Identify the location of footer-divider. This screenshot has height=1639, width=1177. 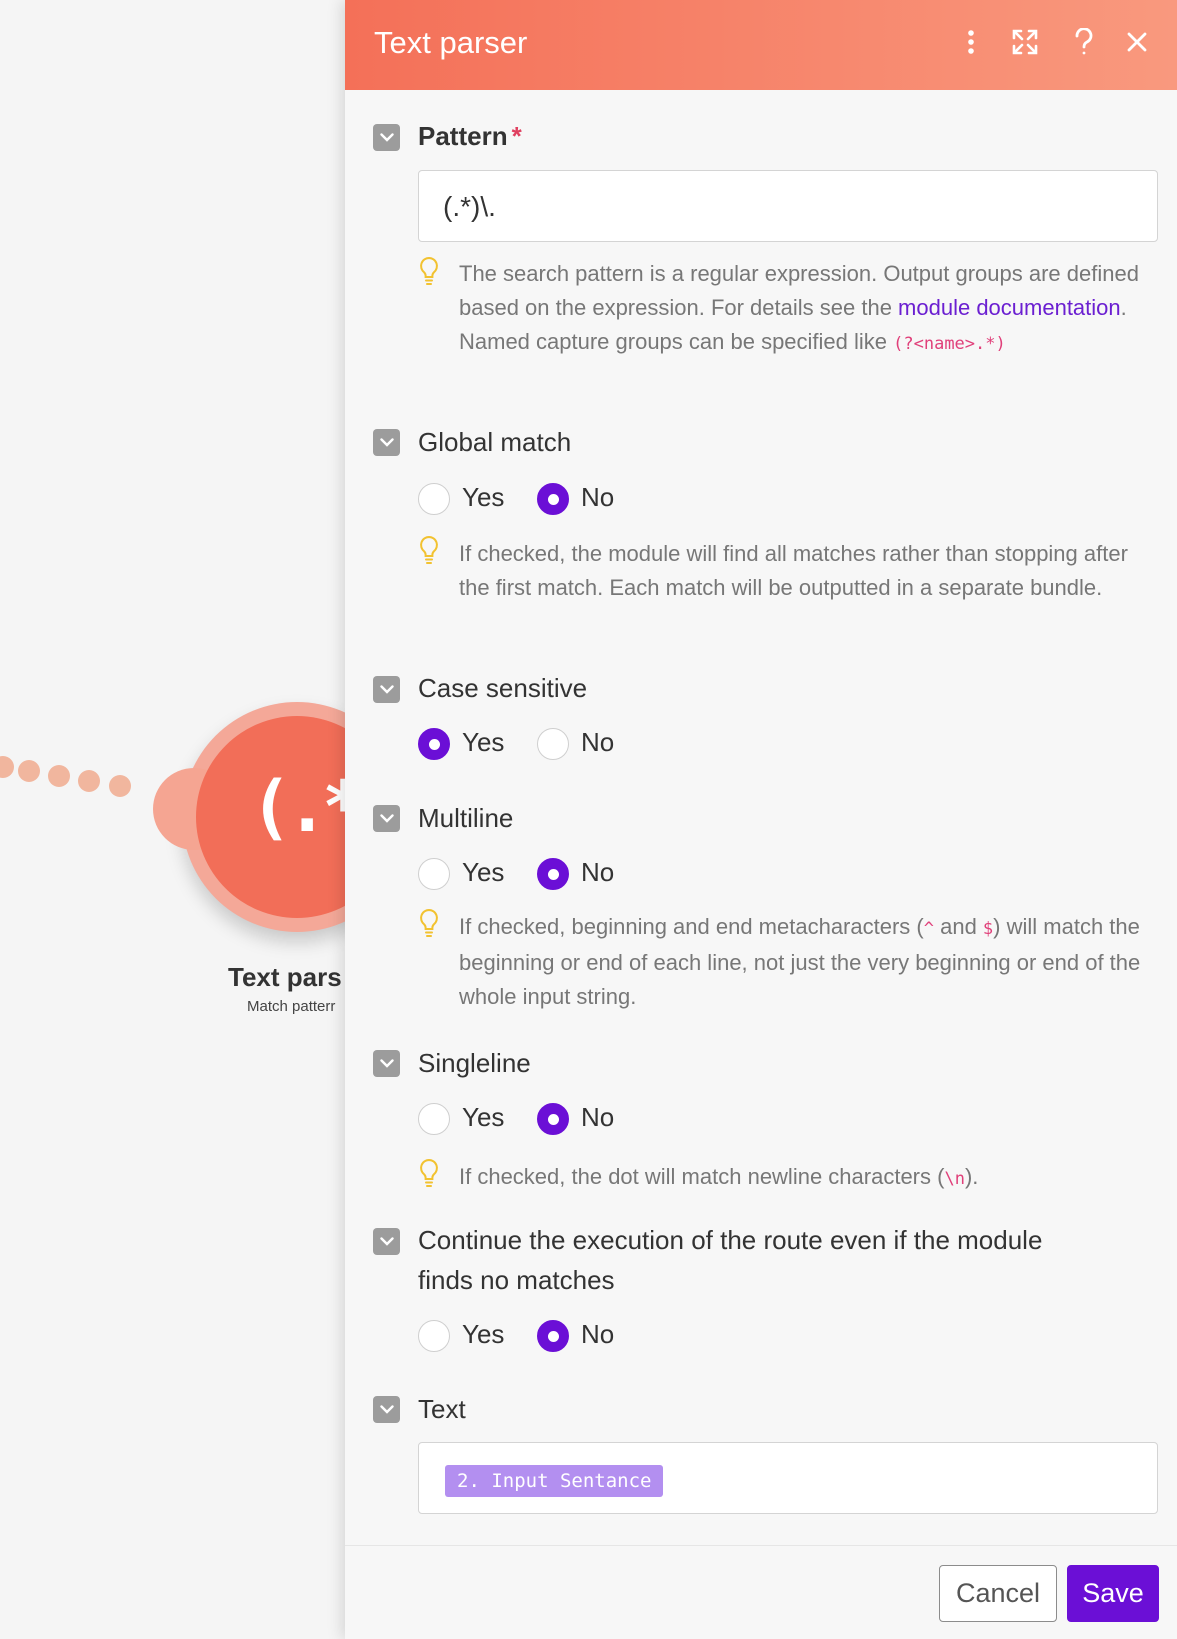
(761, 1545).